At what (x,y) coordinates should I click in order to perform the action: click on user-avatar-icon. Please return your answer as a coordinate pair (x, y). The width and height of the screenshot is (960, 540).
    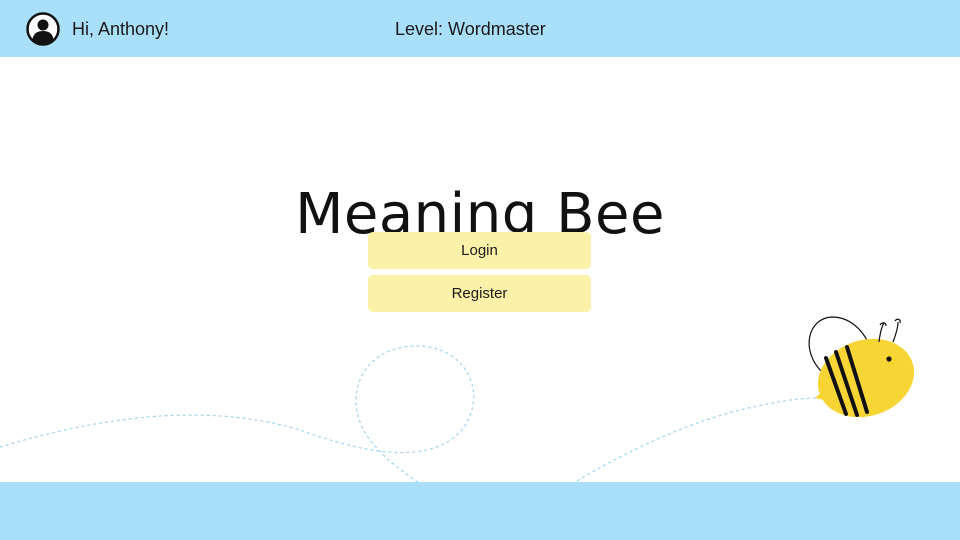
    Looking at the image, I should click on (43, 29).